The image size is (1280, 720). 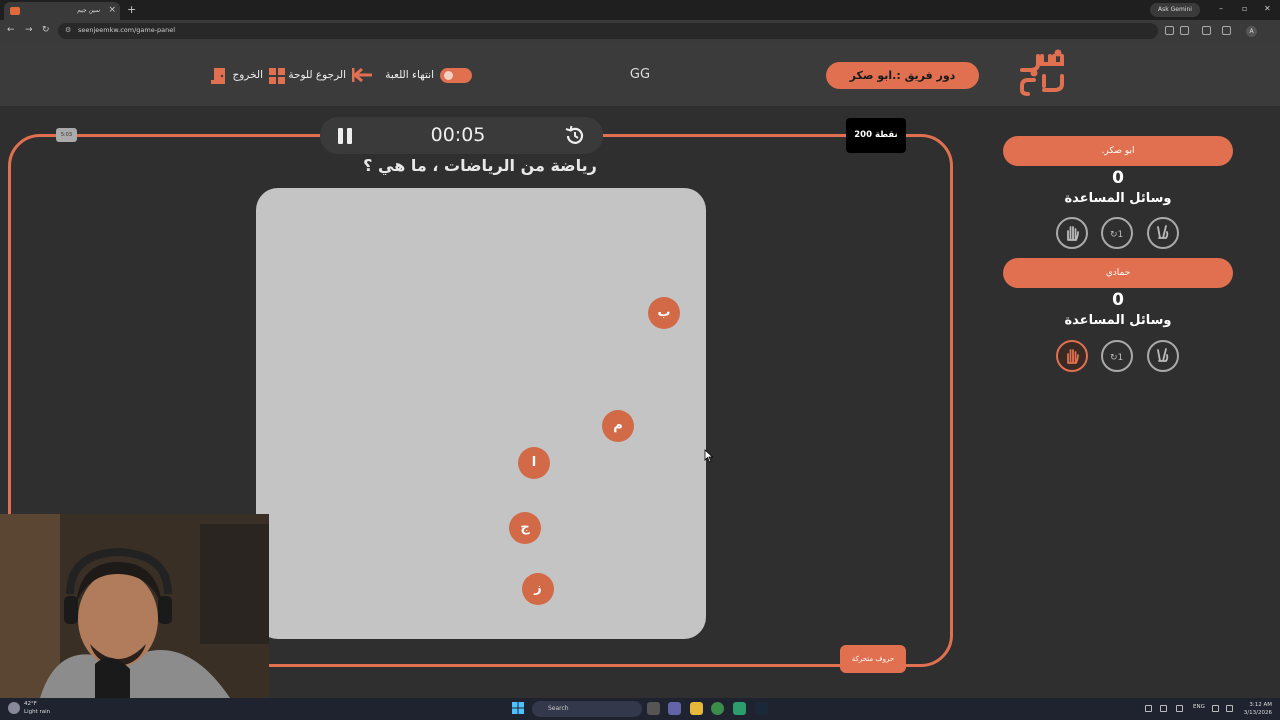 I want to click on windows-start-icon, so click(x=518, y=708).